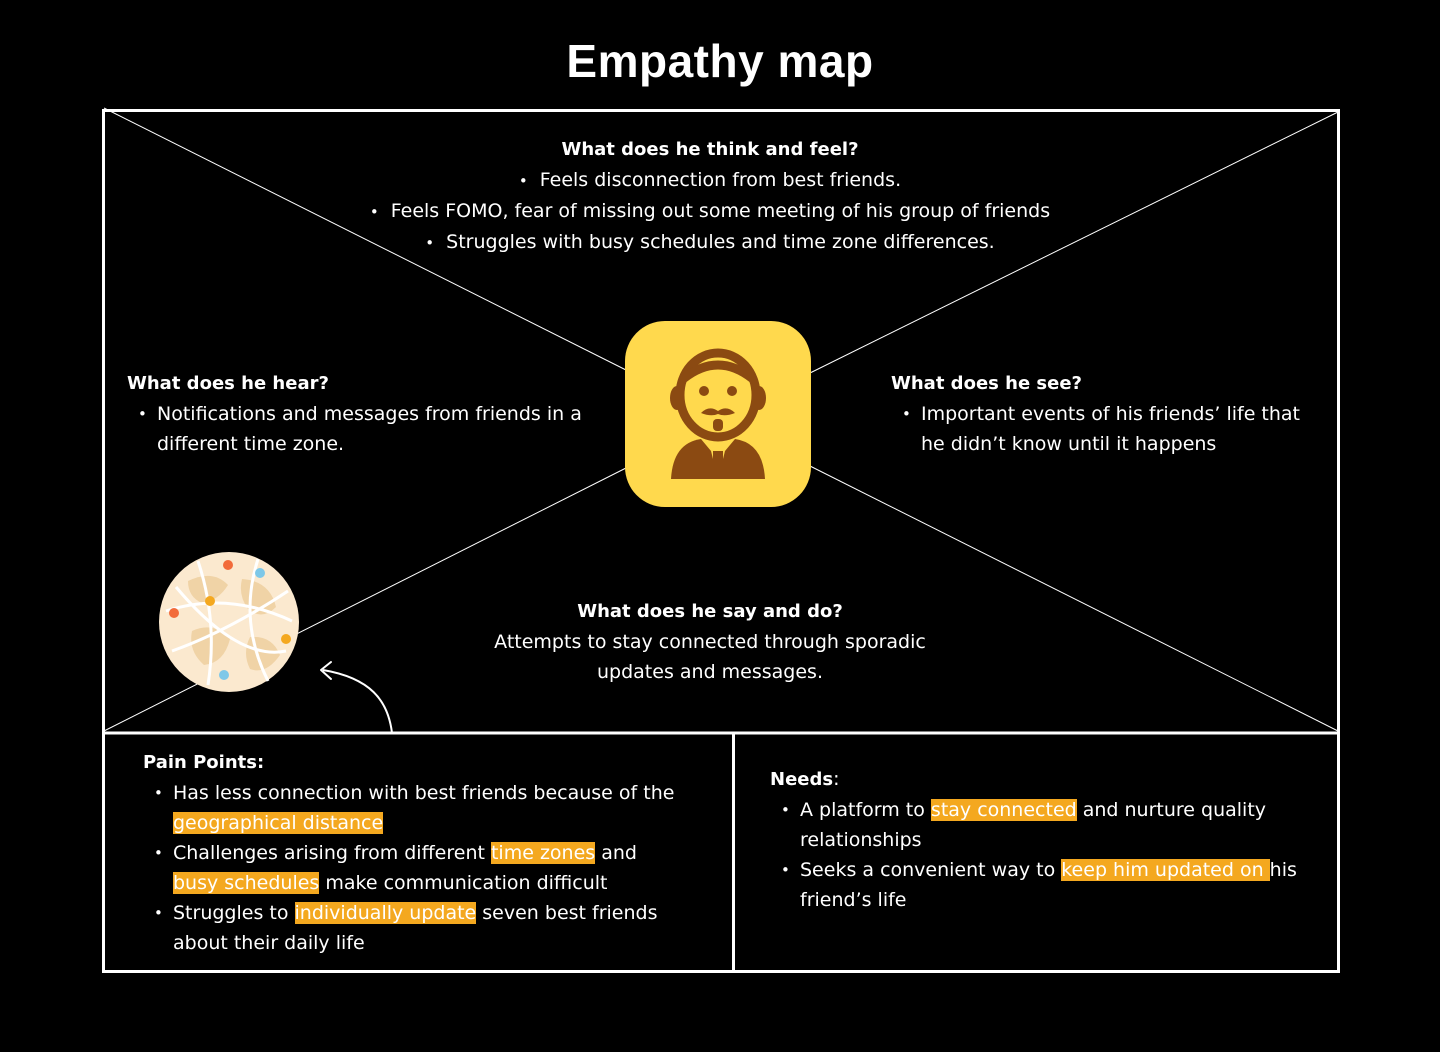  Describe the element at coordinates (865, 810) in the screenshot. I see `text: A platform to` at that location.